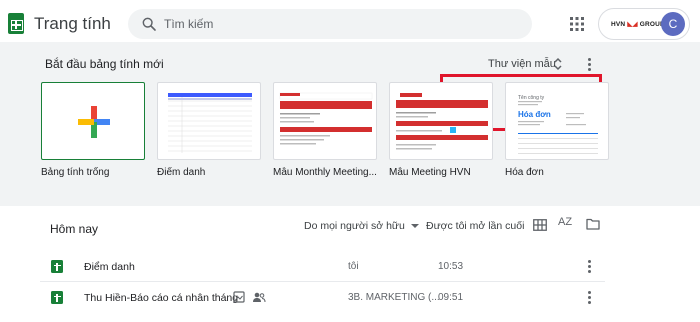 This screenshot has width=700, height=322. Describe the element at coordinates (577, 24) in the screenshot. I see `google-apps-icon` at that location.